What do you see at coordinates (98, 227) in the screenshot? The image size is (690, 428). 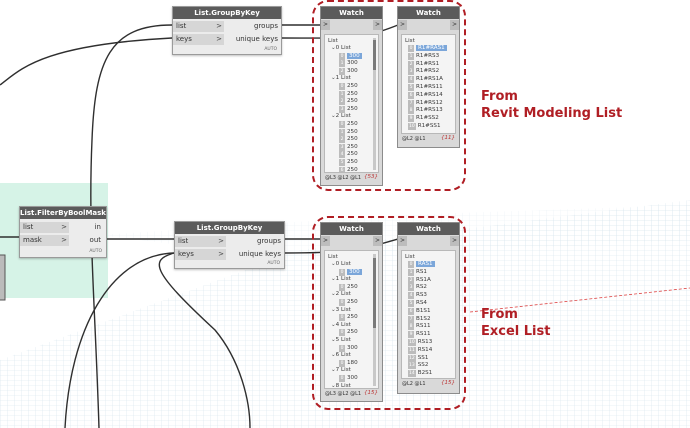 I see `output-port-in: in` at bounding box center [98, 227].